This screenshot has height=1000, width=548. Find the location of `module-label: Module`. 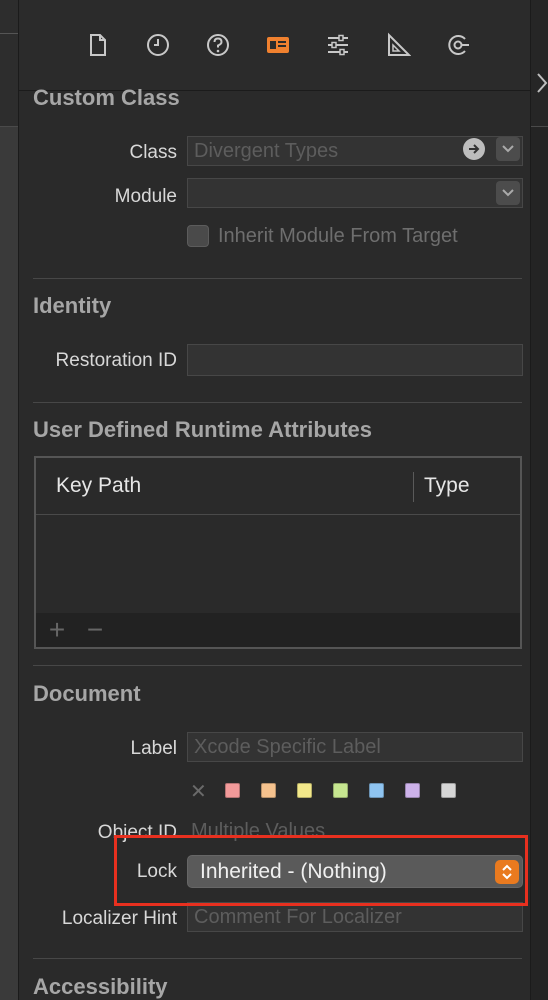

module-label: Module is located at coordinates (145, 196).